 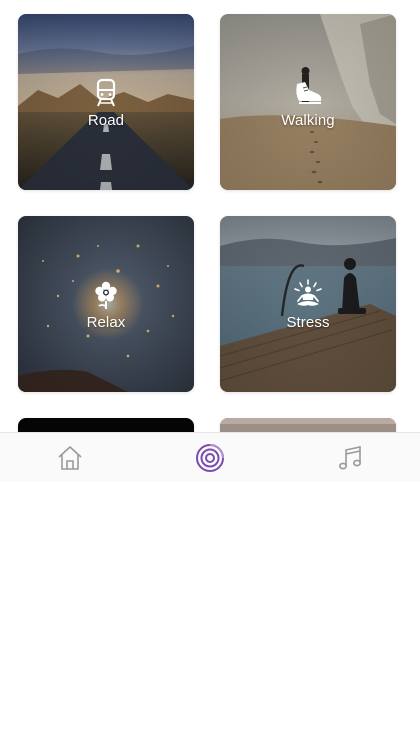 I want to click on tile-label-stress: Stress, so click(x=308, y=322).